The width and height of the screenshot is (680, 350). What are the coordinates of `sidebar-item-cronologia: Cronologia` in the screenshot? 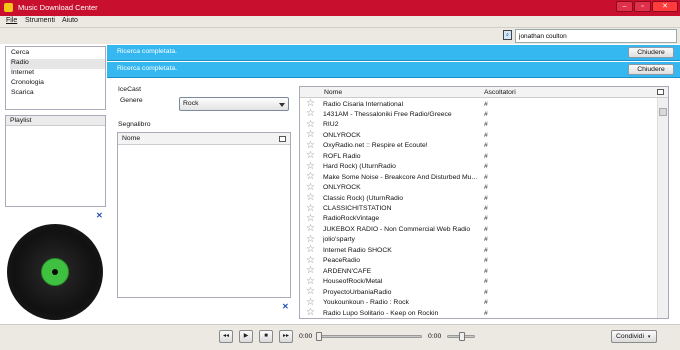 It's located at (57, 84).